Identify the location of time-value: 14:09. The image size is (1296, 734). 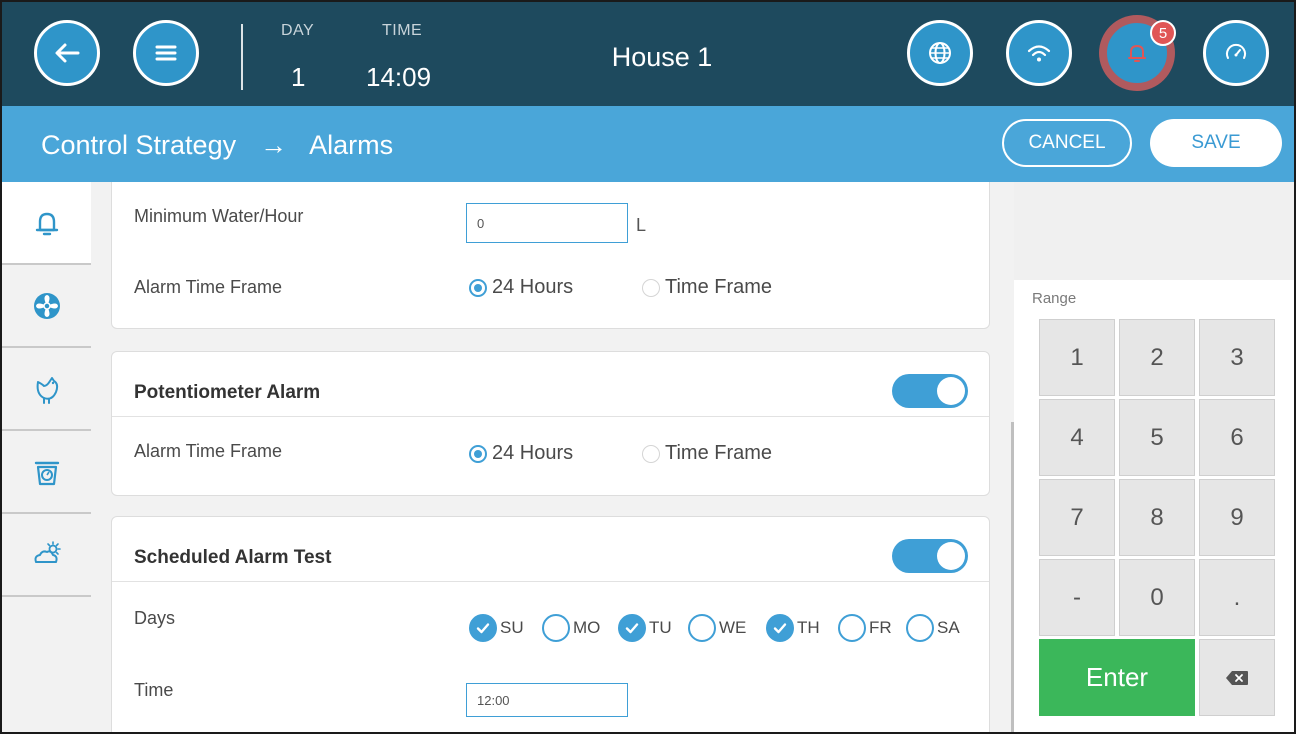
(399, 77).